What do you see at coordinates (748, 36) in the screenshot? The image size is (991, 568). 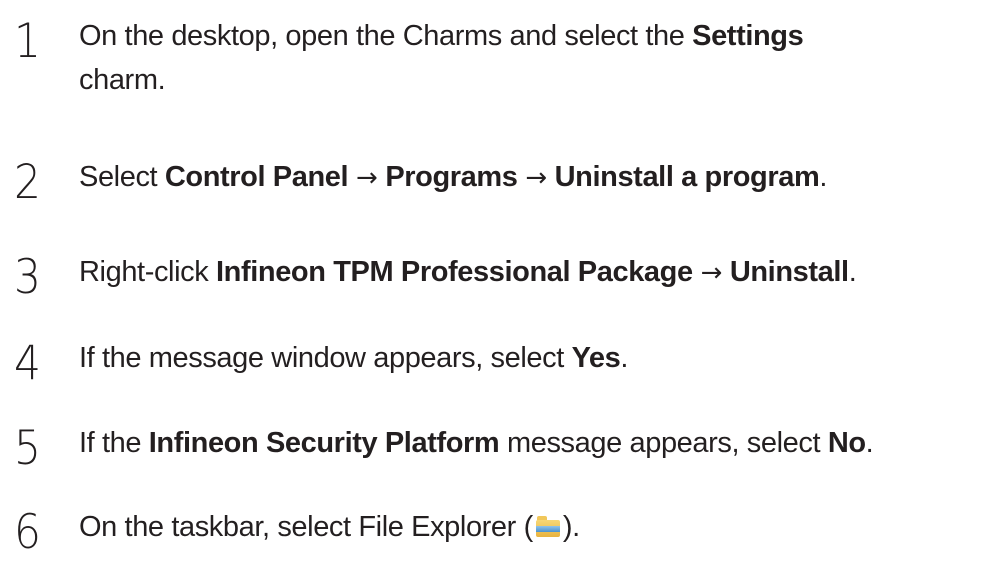 I see `settings-charm-label: Settings` at bounding box center [748, 36].